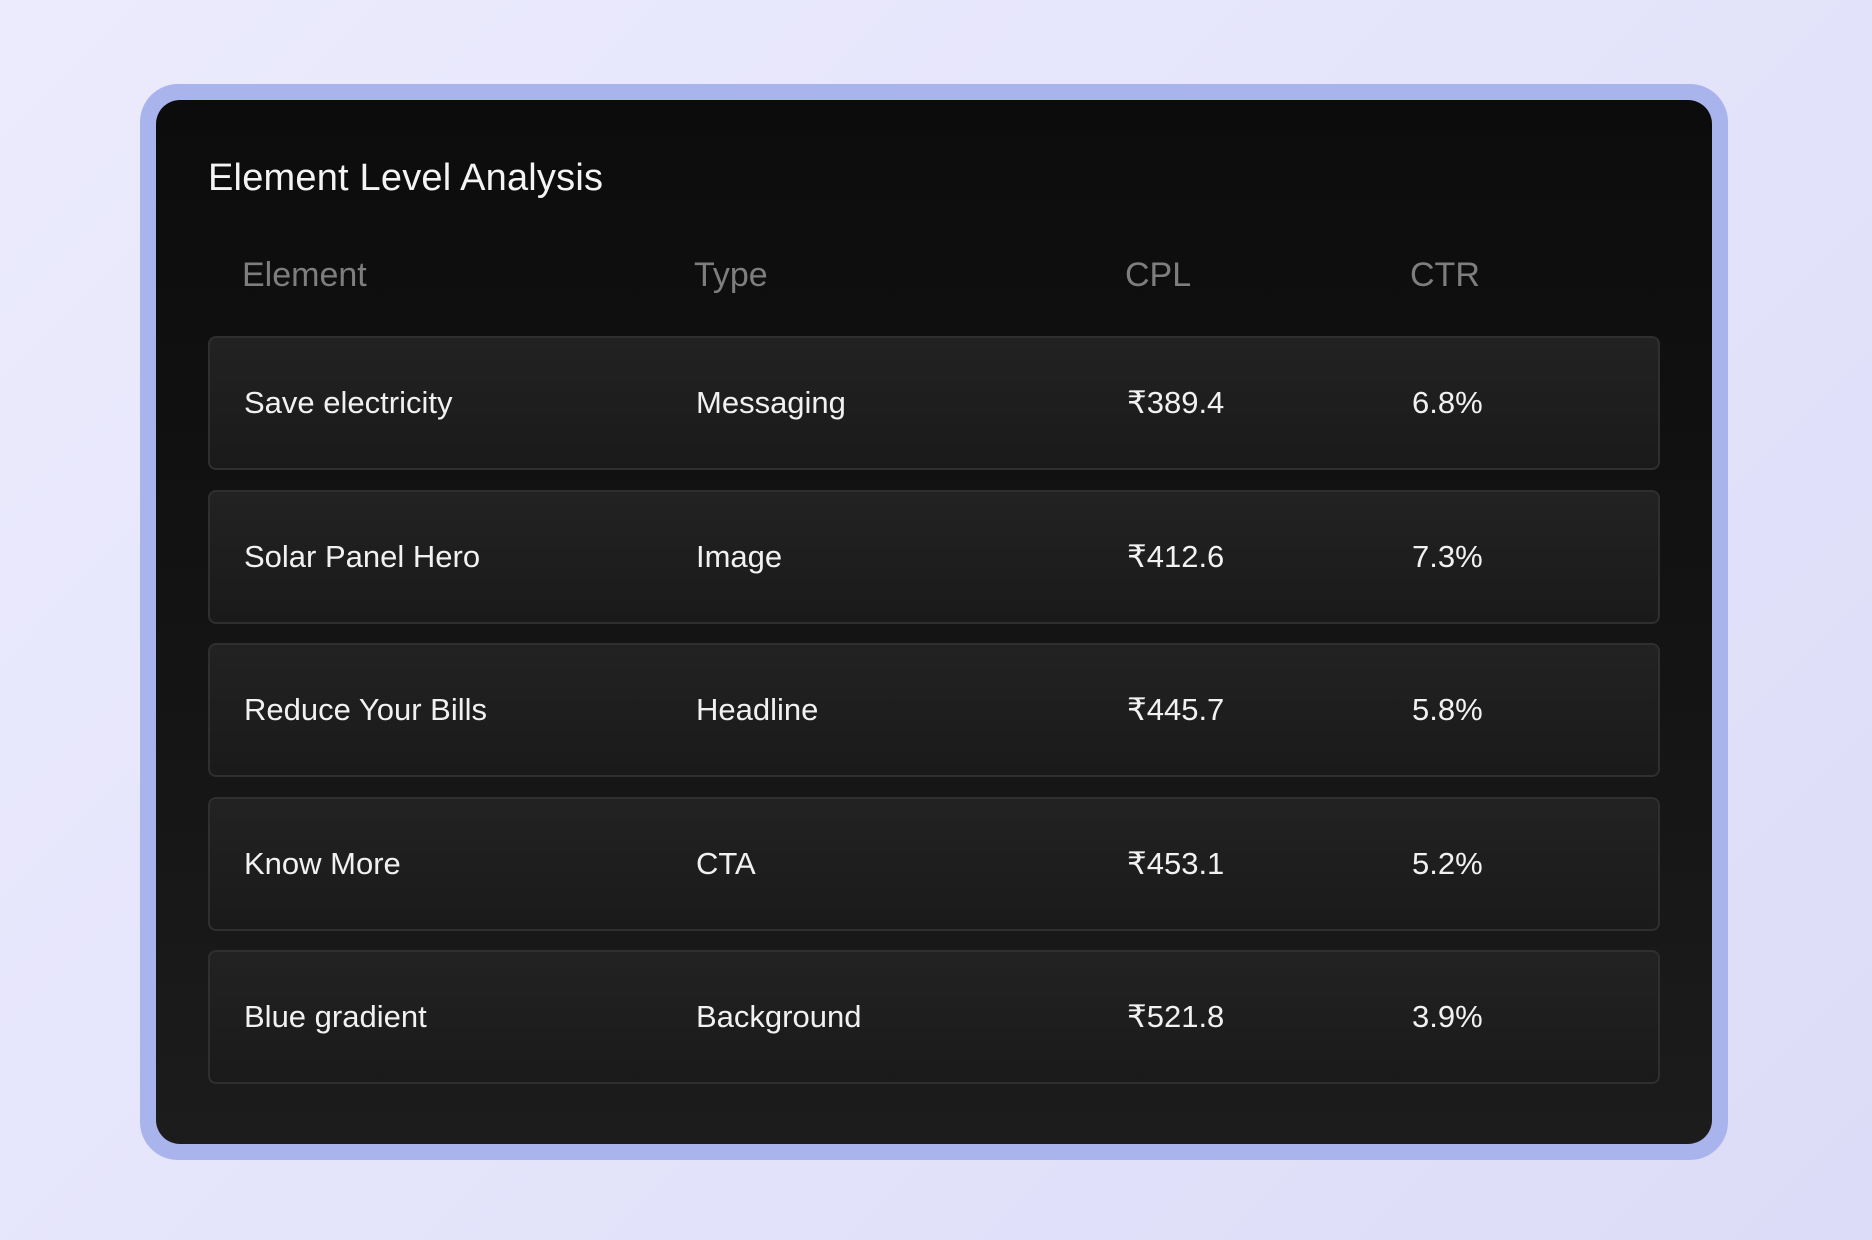 The height and width of the screenshot is (1240, 1872). I want to click on table-row: Solar Panel Hero Image ₹412.6 7.3%, so click(934, 556).